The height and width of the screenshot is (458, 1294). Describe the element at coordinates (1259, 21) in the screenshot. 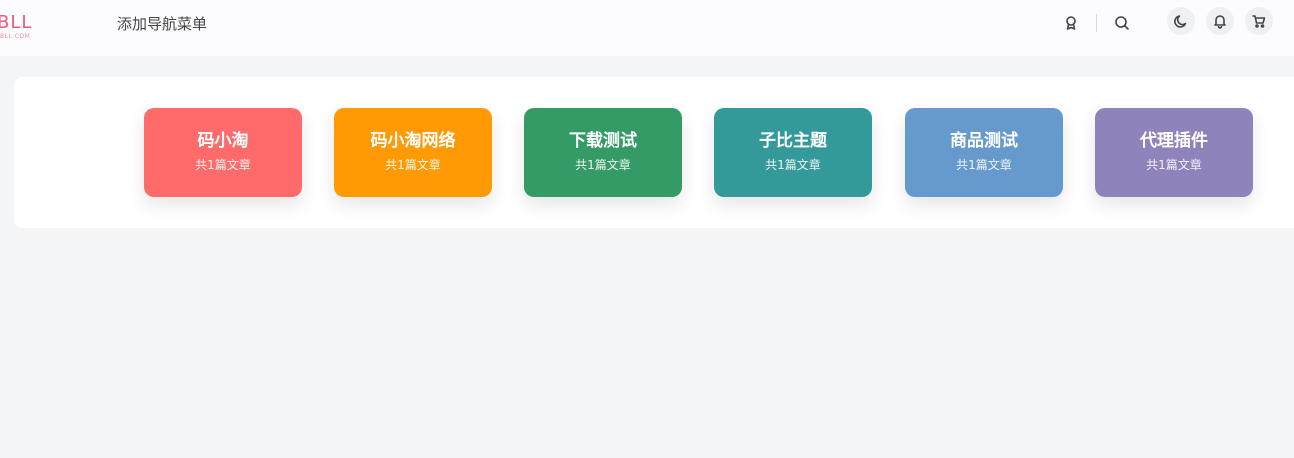

I see `cart-icon` at that location.